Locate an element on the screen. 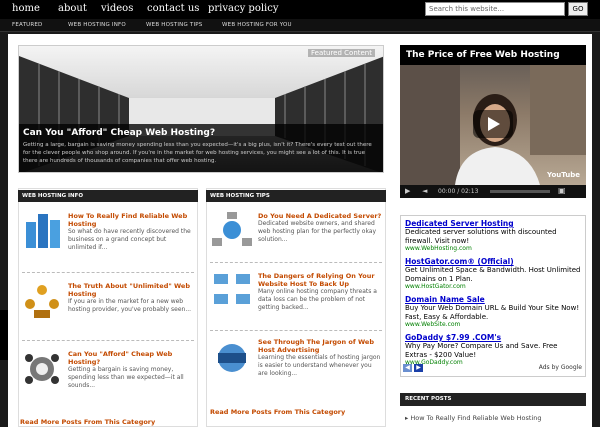 This screenshot has height=427, width=600. tips-post-1-title: Do You Need A Dedicated Server? is located at coordinates (320, 216).